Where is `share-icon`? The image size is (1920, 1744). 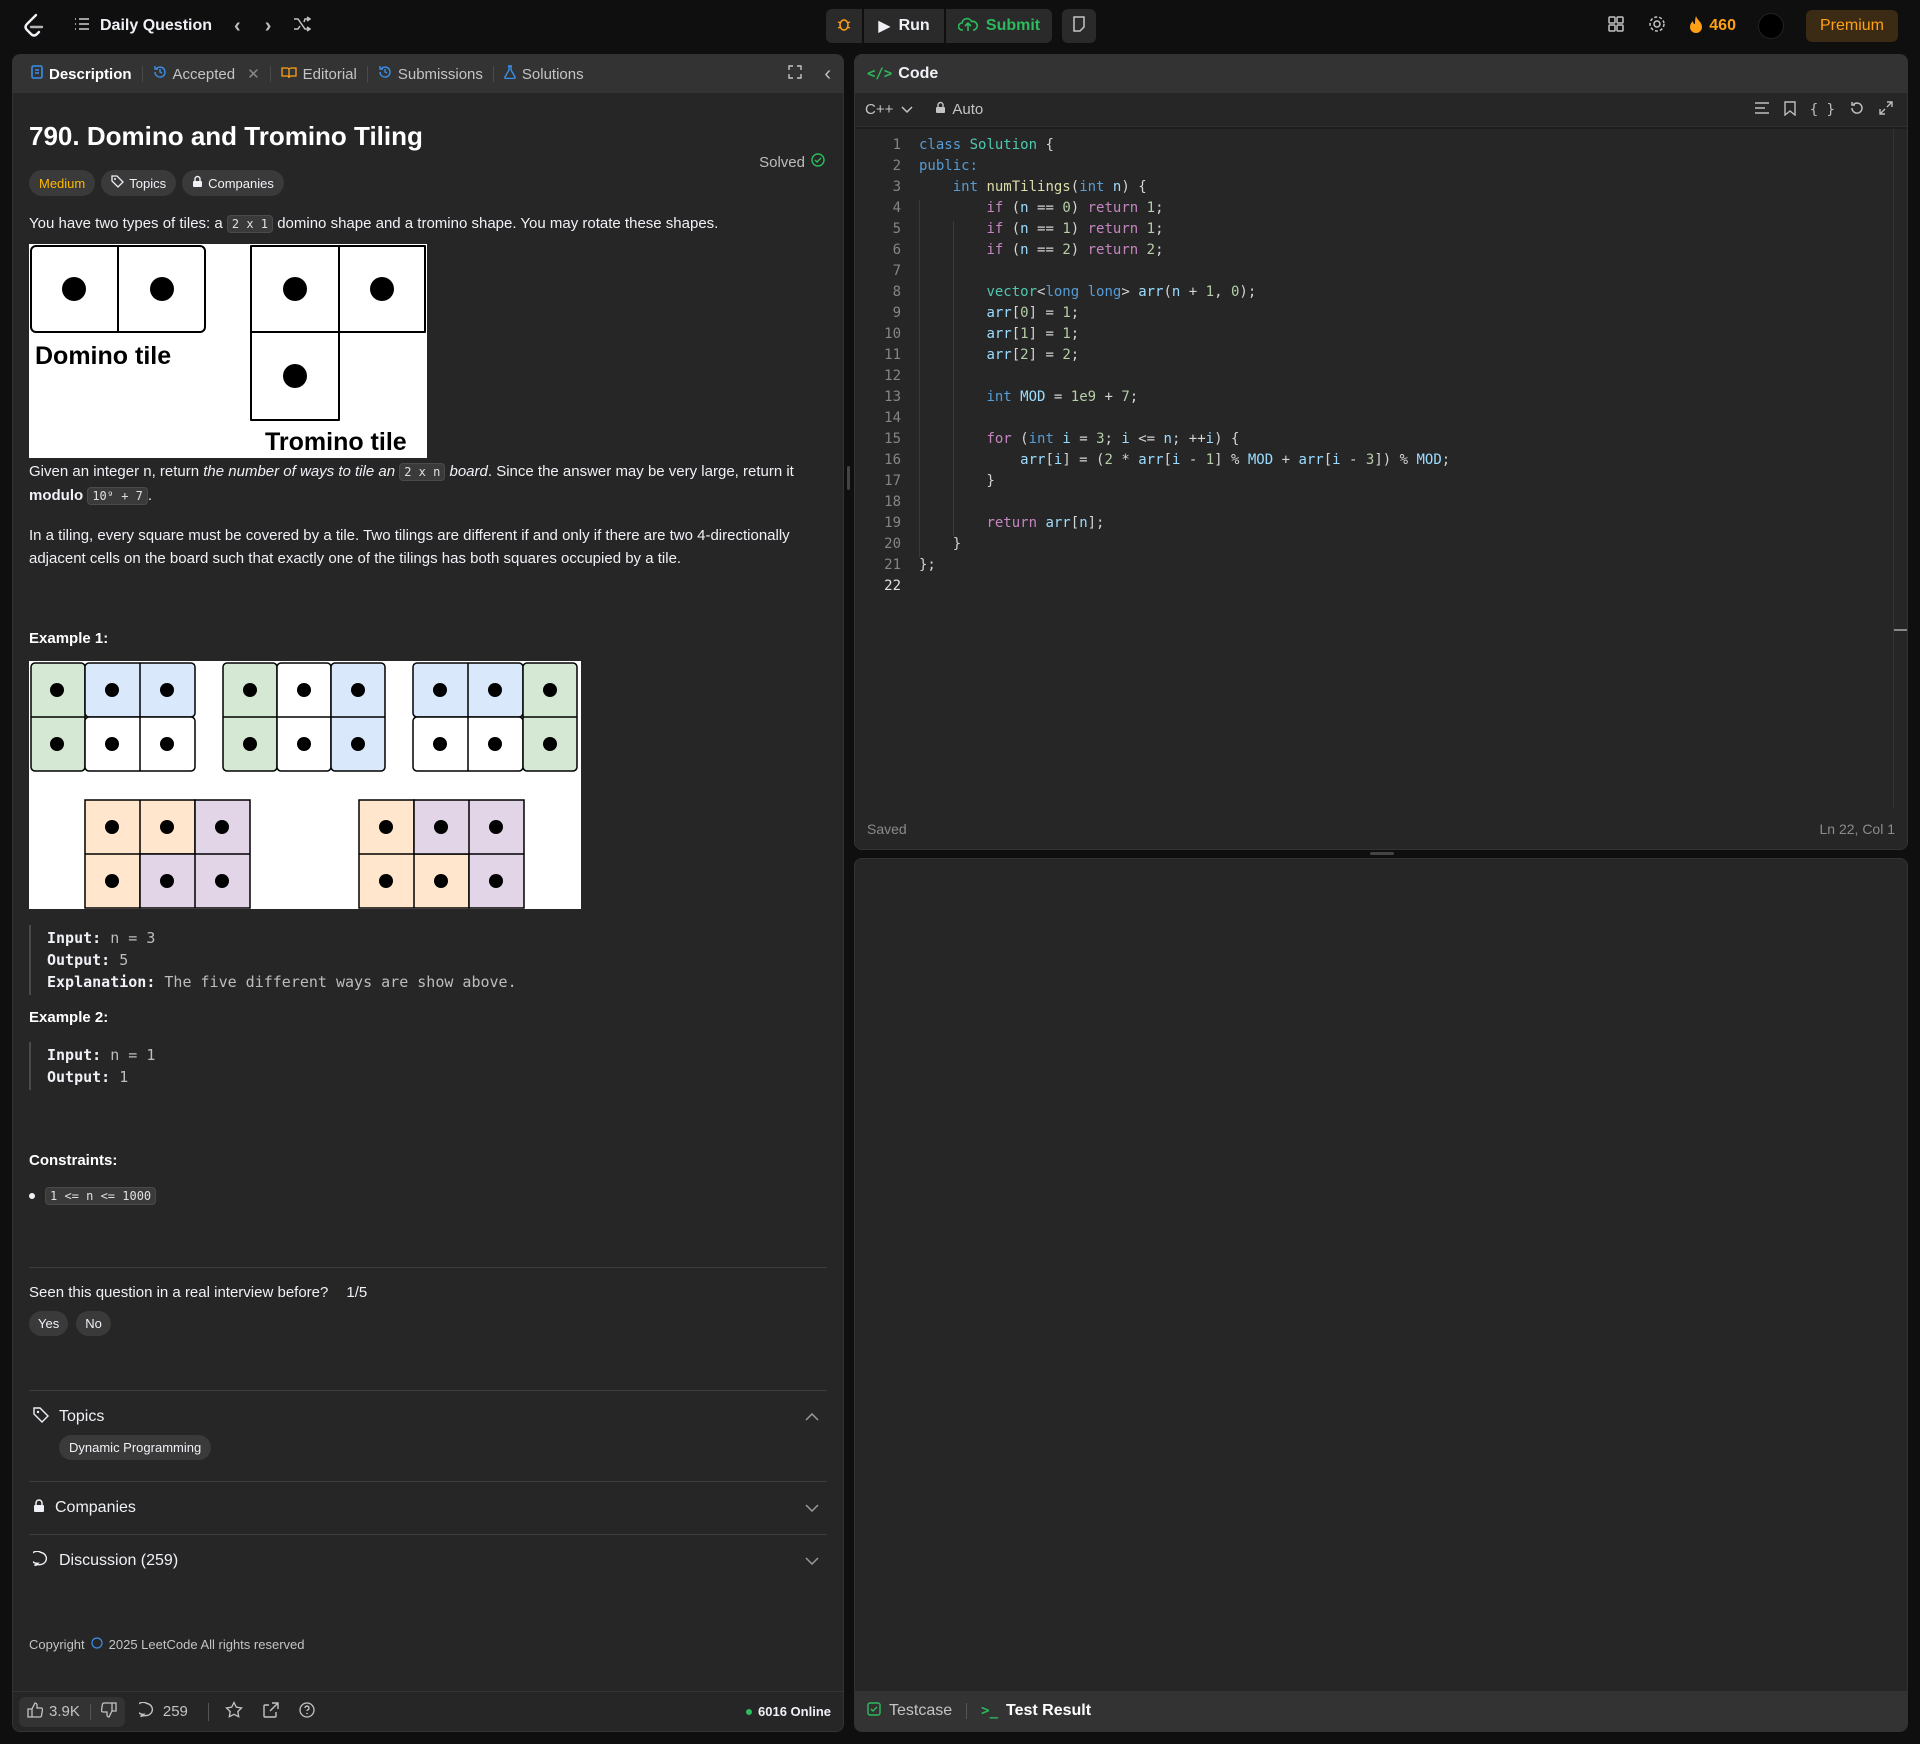 share-icon is located at coordinates (271, 1711).